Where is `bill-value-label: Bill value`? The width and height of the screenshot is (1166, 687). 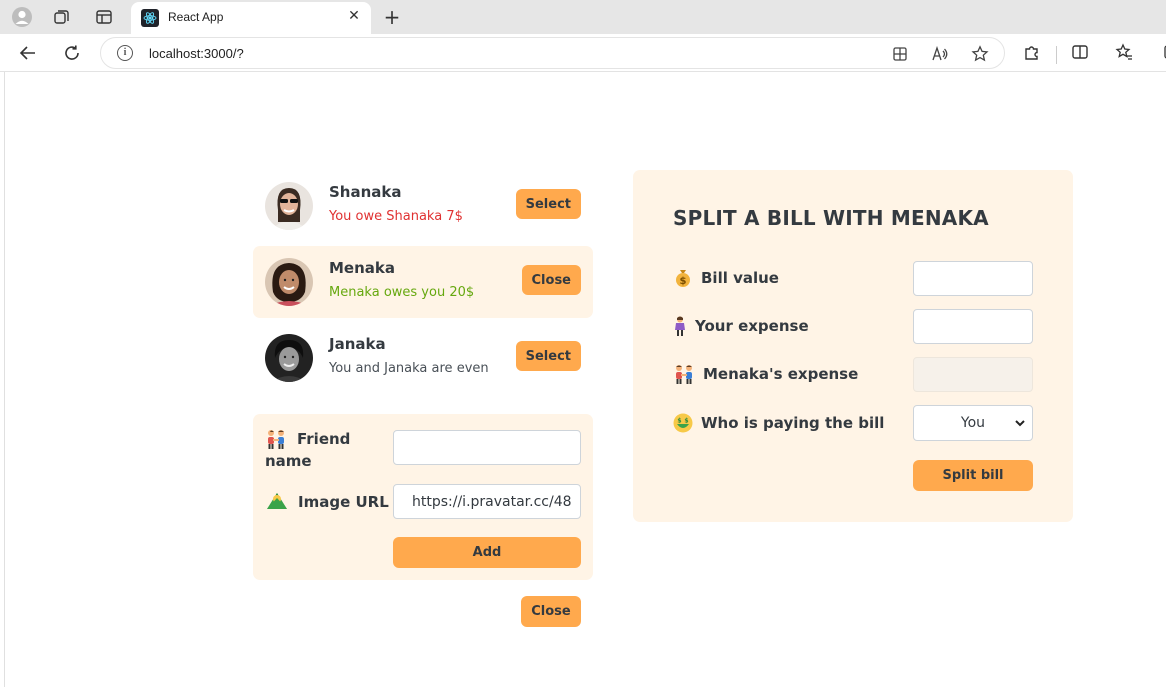 bill-value-label: Bill value is located at coordinates (740, 278).